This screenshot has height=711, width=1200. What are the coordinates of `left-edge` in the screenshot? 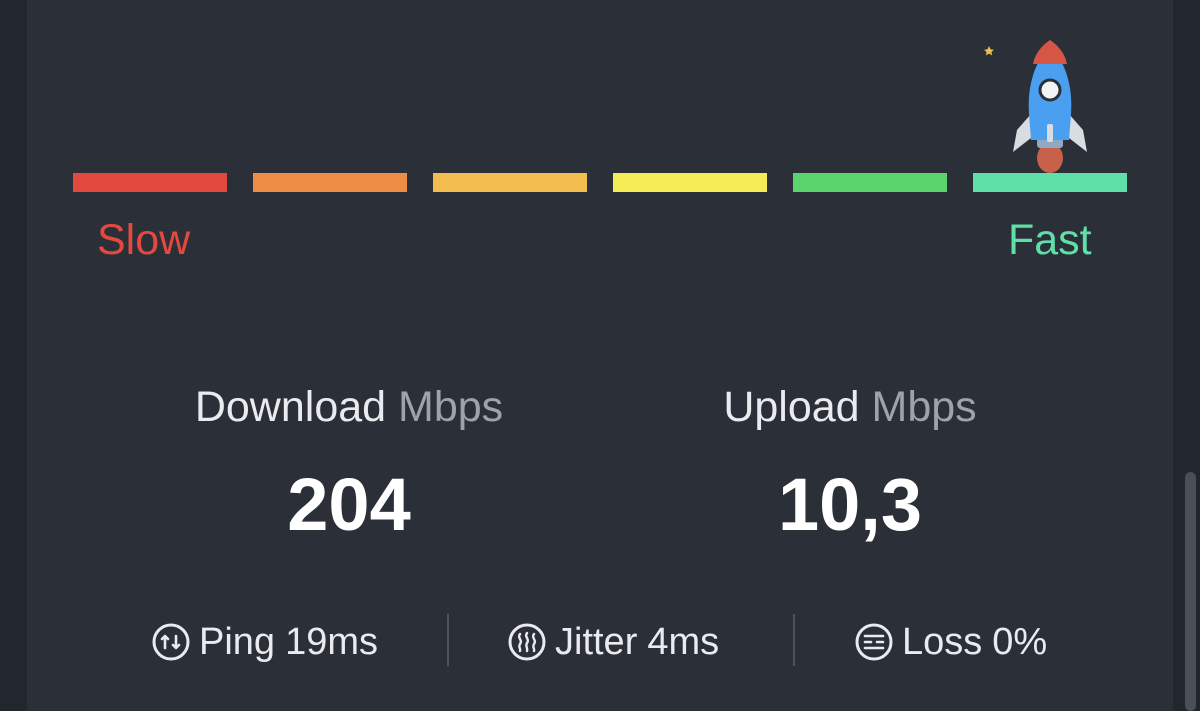 It's located at (13, 355).